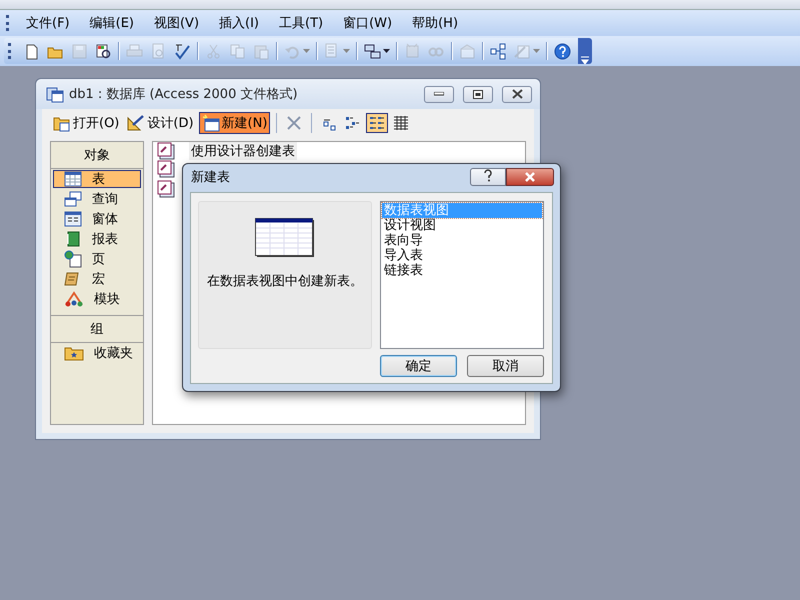 This screenshot has height=600, width=800. Describe the element at coordinates (462, 225) in the screenshot. I see `list-option: 设计视图` at that location.